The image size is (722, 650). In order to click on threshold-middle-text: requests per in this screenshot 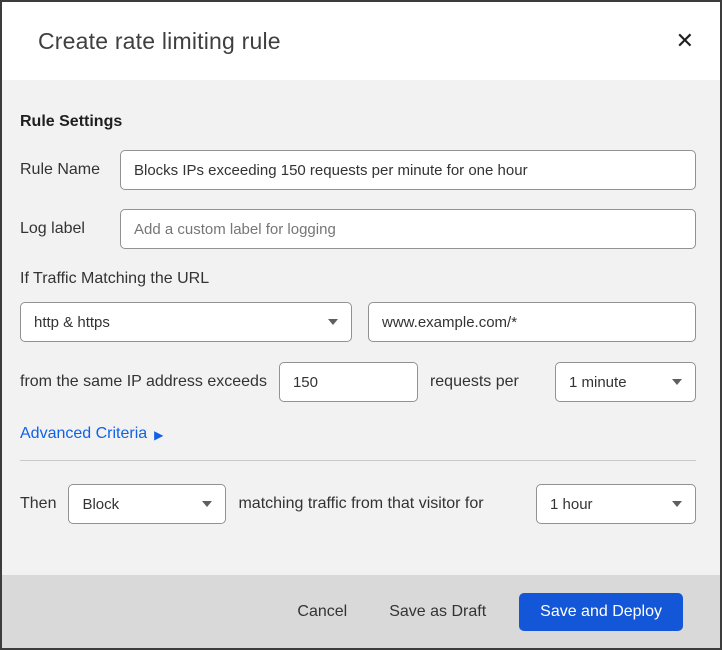, I will do `click(474, 381)`.